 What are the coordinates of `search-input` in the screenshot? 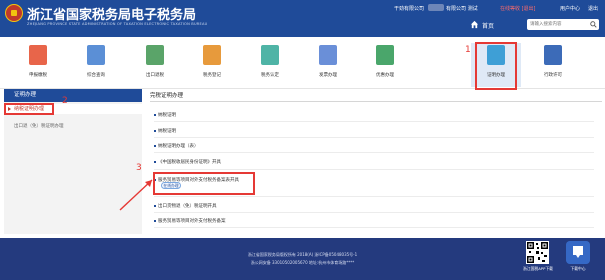 It's located at (563, 24).